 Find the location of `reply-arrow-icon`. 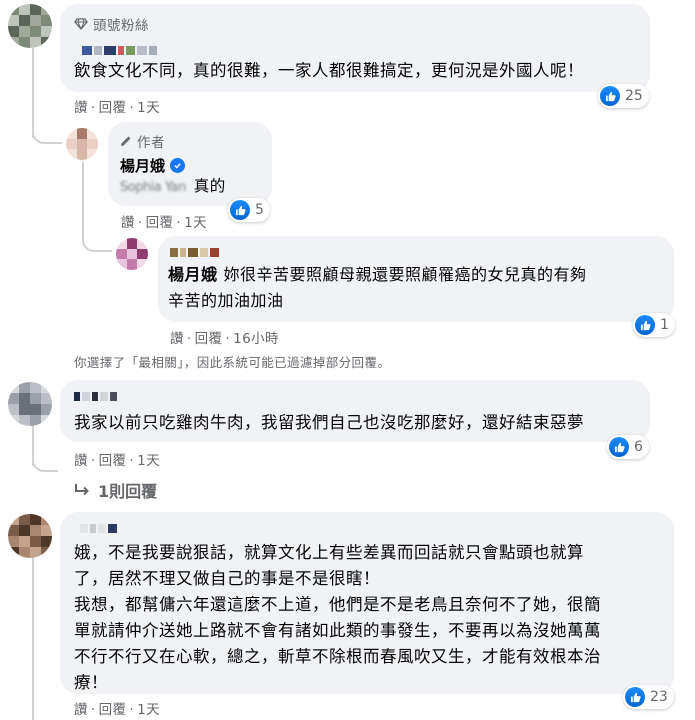

reply-arrow-icon is located at coordinates (82, 490).